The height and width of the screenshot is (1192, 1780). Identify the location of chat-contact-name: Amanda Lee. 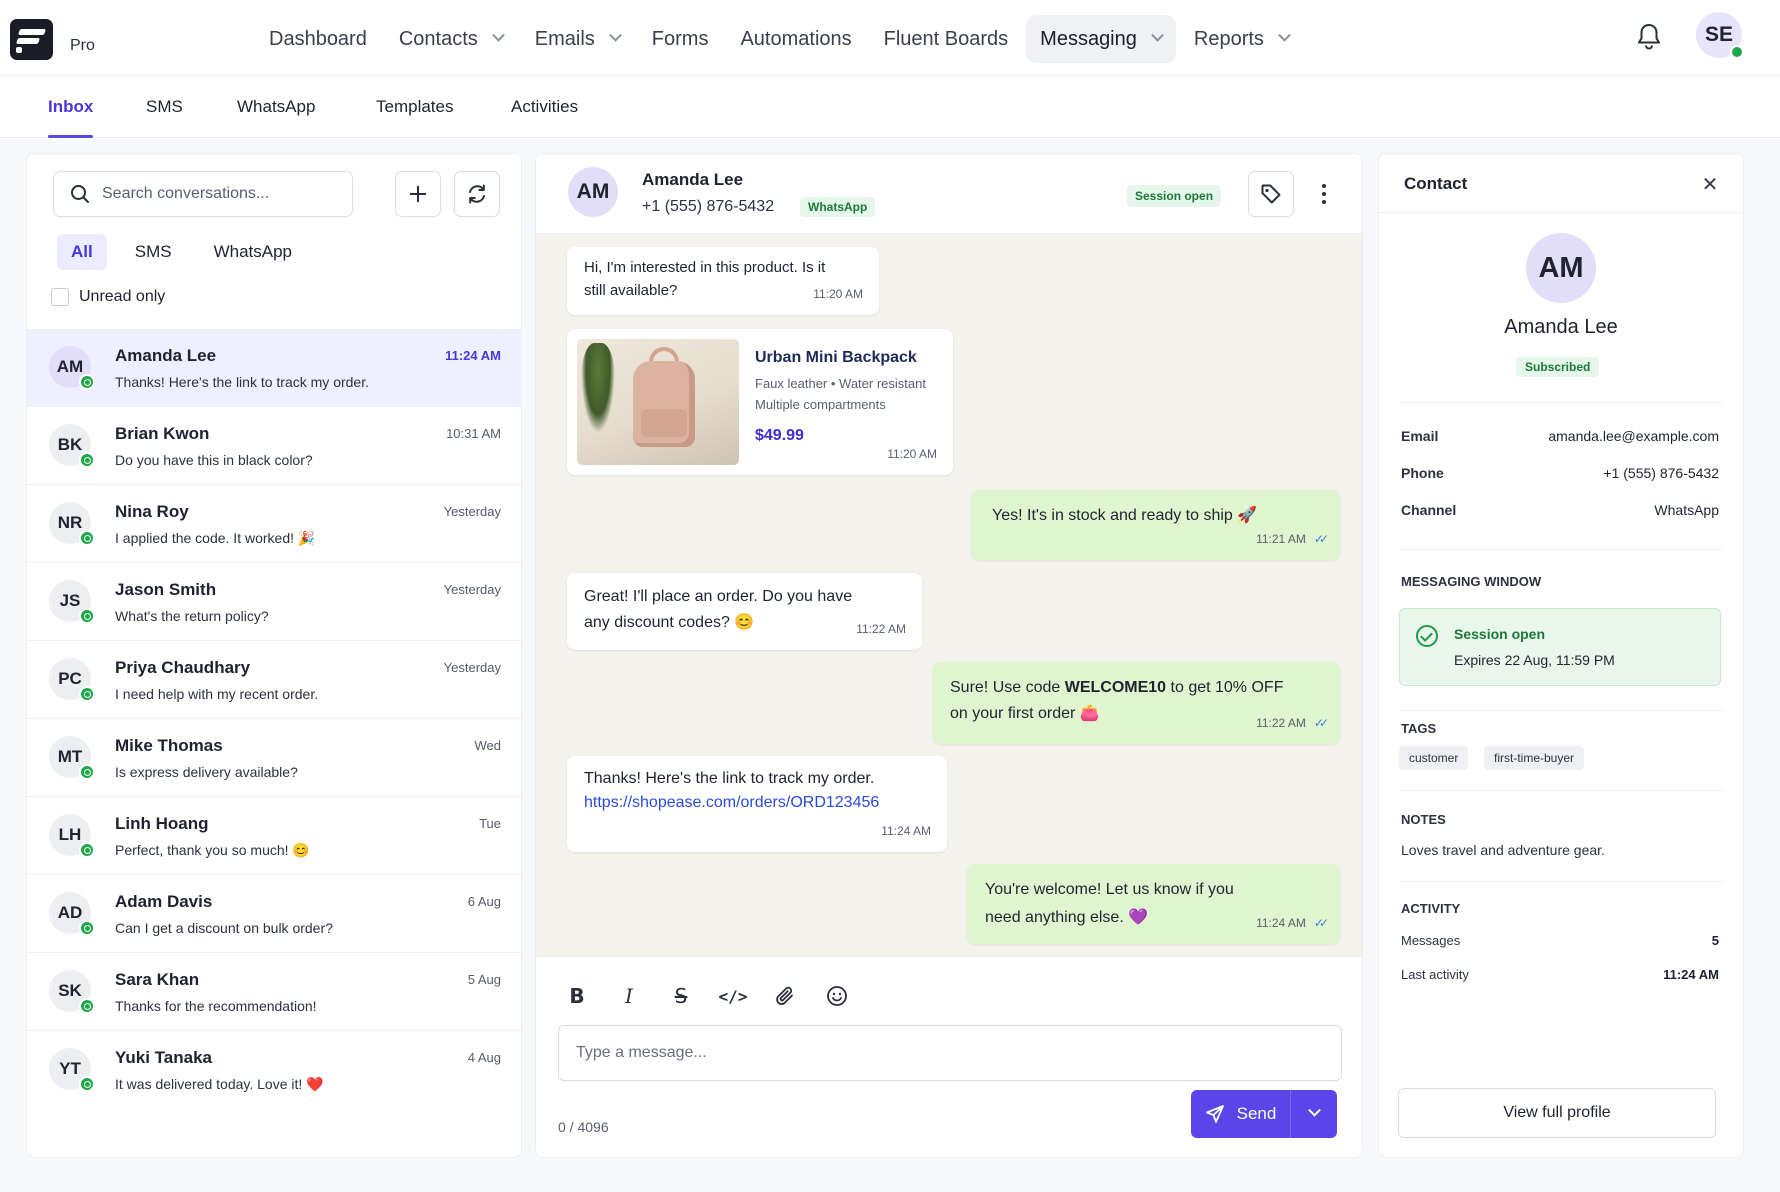
(693, 179).